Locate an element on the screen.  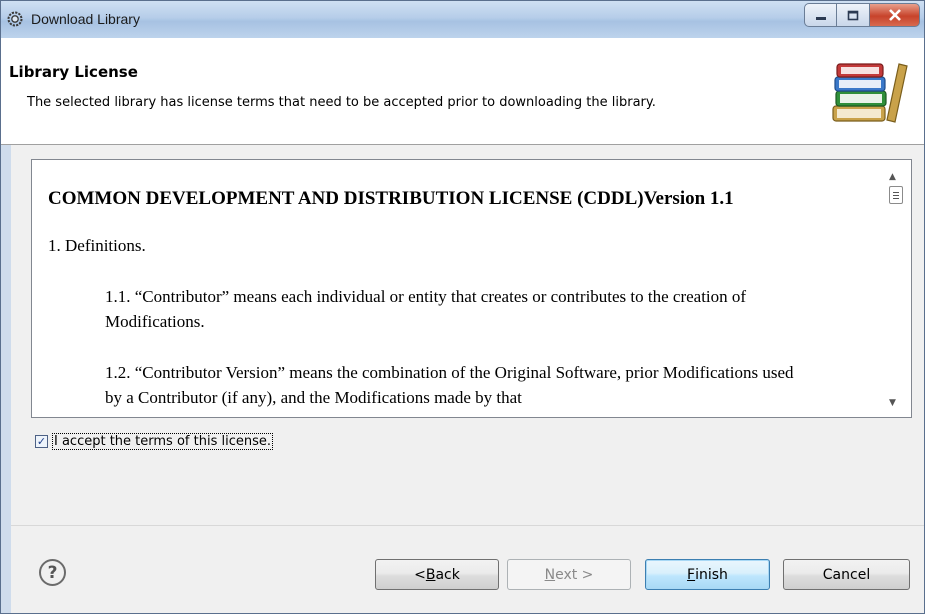
cancel-button-label: Cancel is located at coordinates (846, 574).